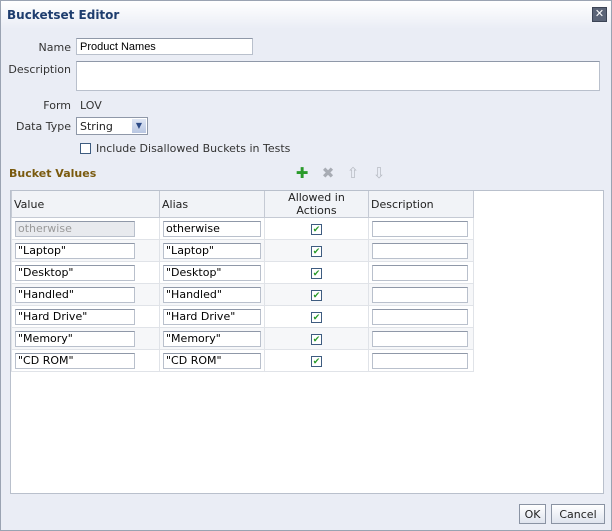  I want to click on name-label: Name, so click(54, 47).